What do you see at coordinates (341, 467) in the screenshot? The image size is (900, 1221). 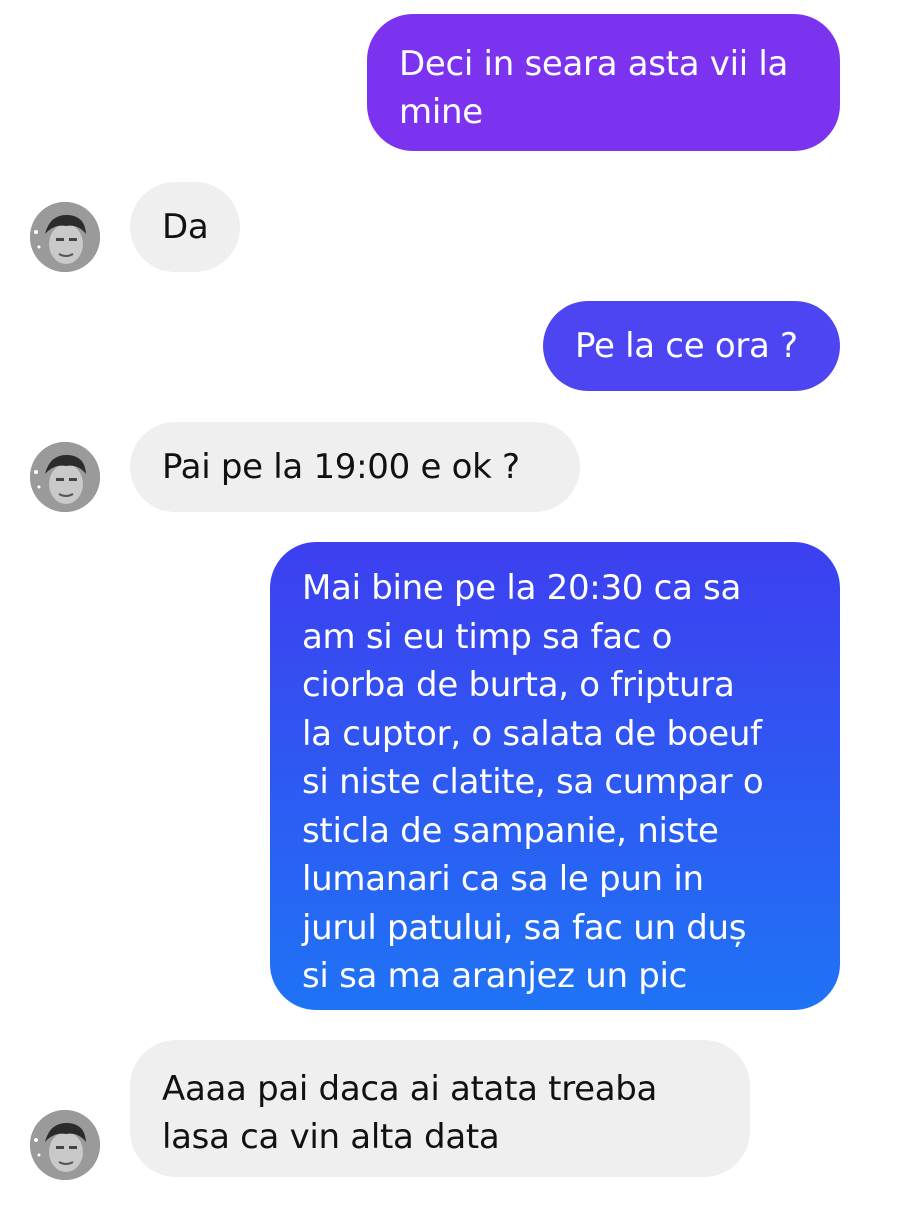 I see `message-text: Pai pe la 19:00 e ok ?` at bounding box center [341, 467].